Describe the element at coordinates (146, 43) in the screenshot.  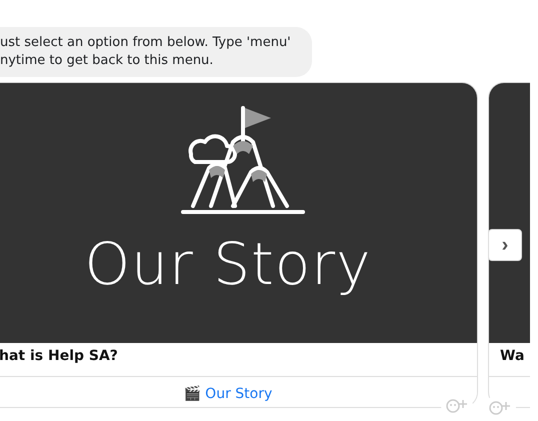
I see `message-text: ust select an option from below. Type 'menu'` at that location.